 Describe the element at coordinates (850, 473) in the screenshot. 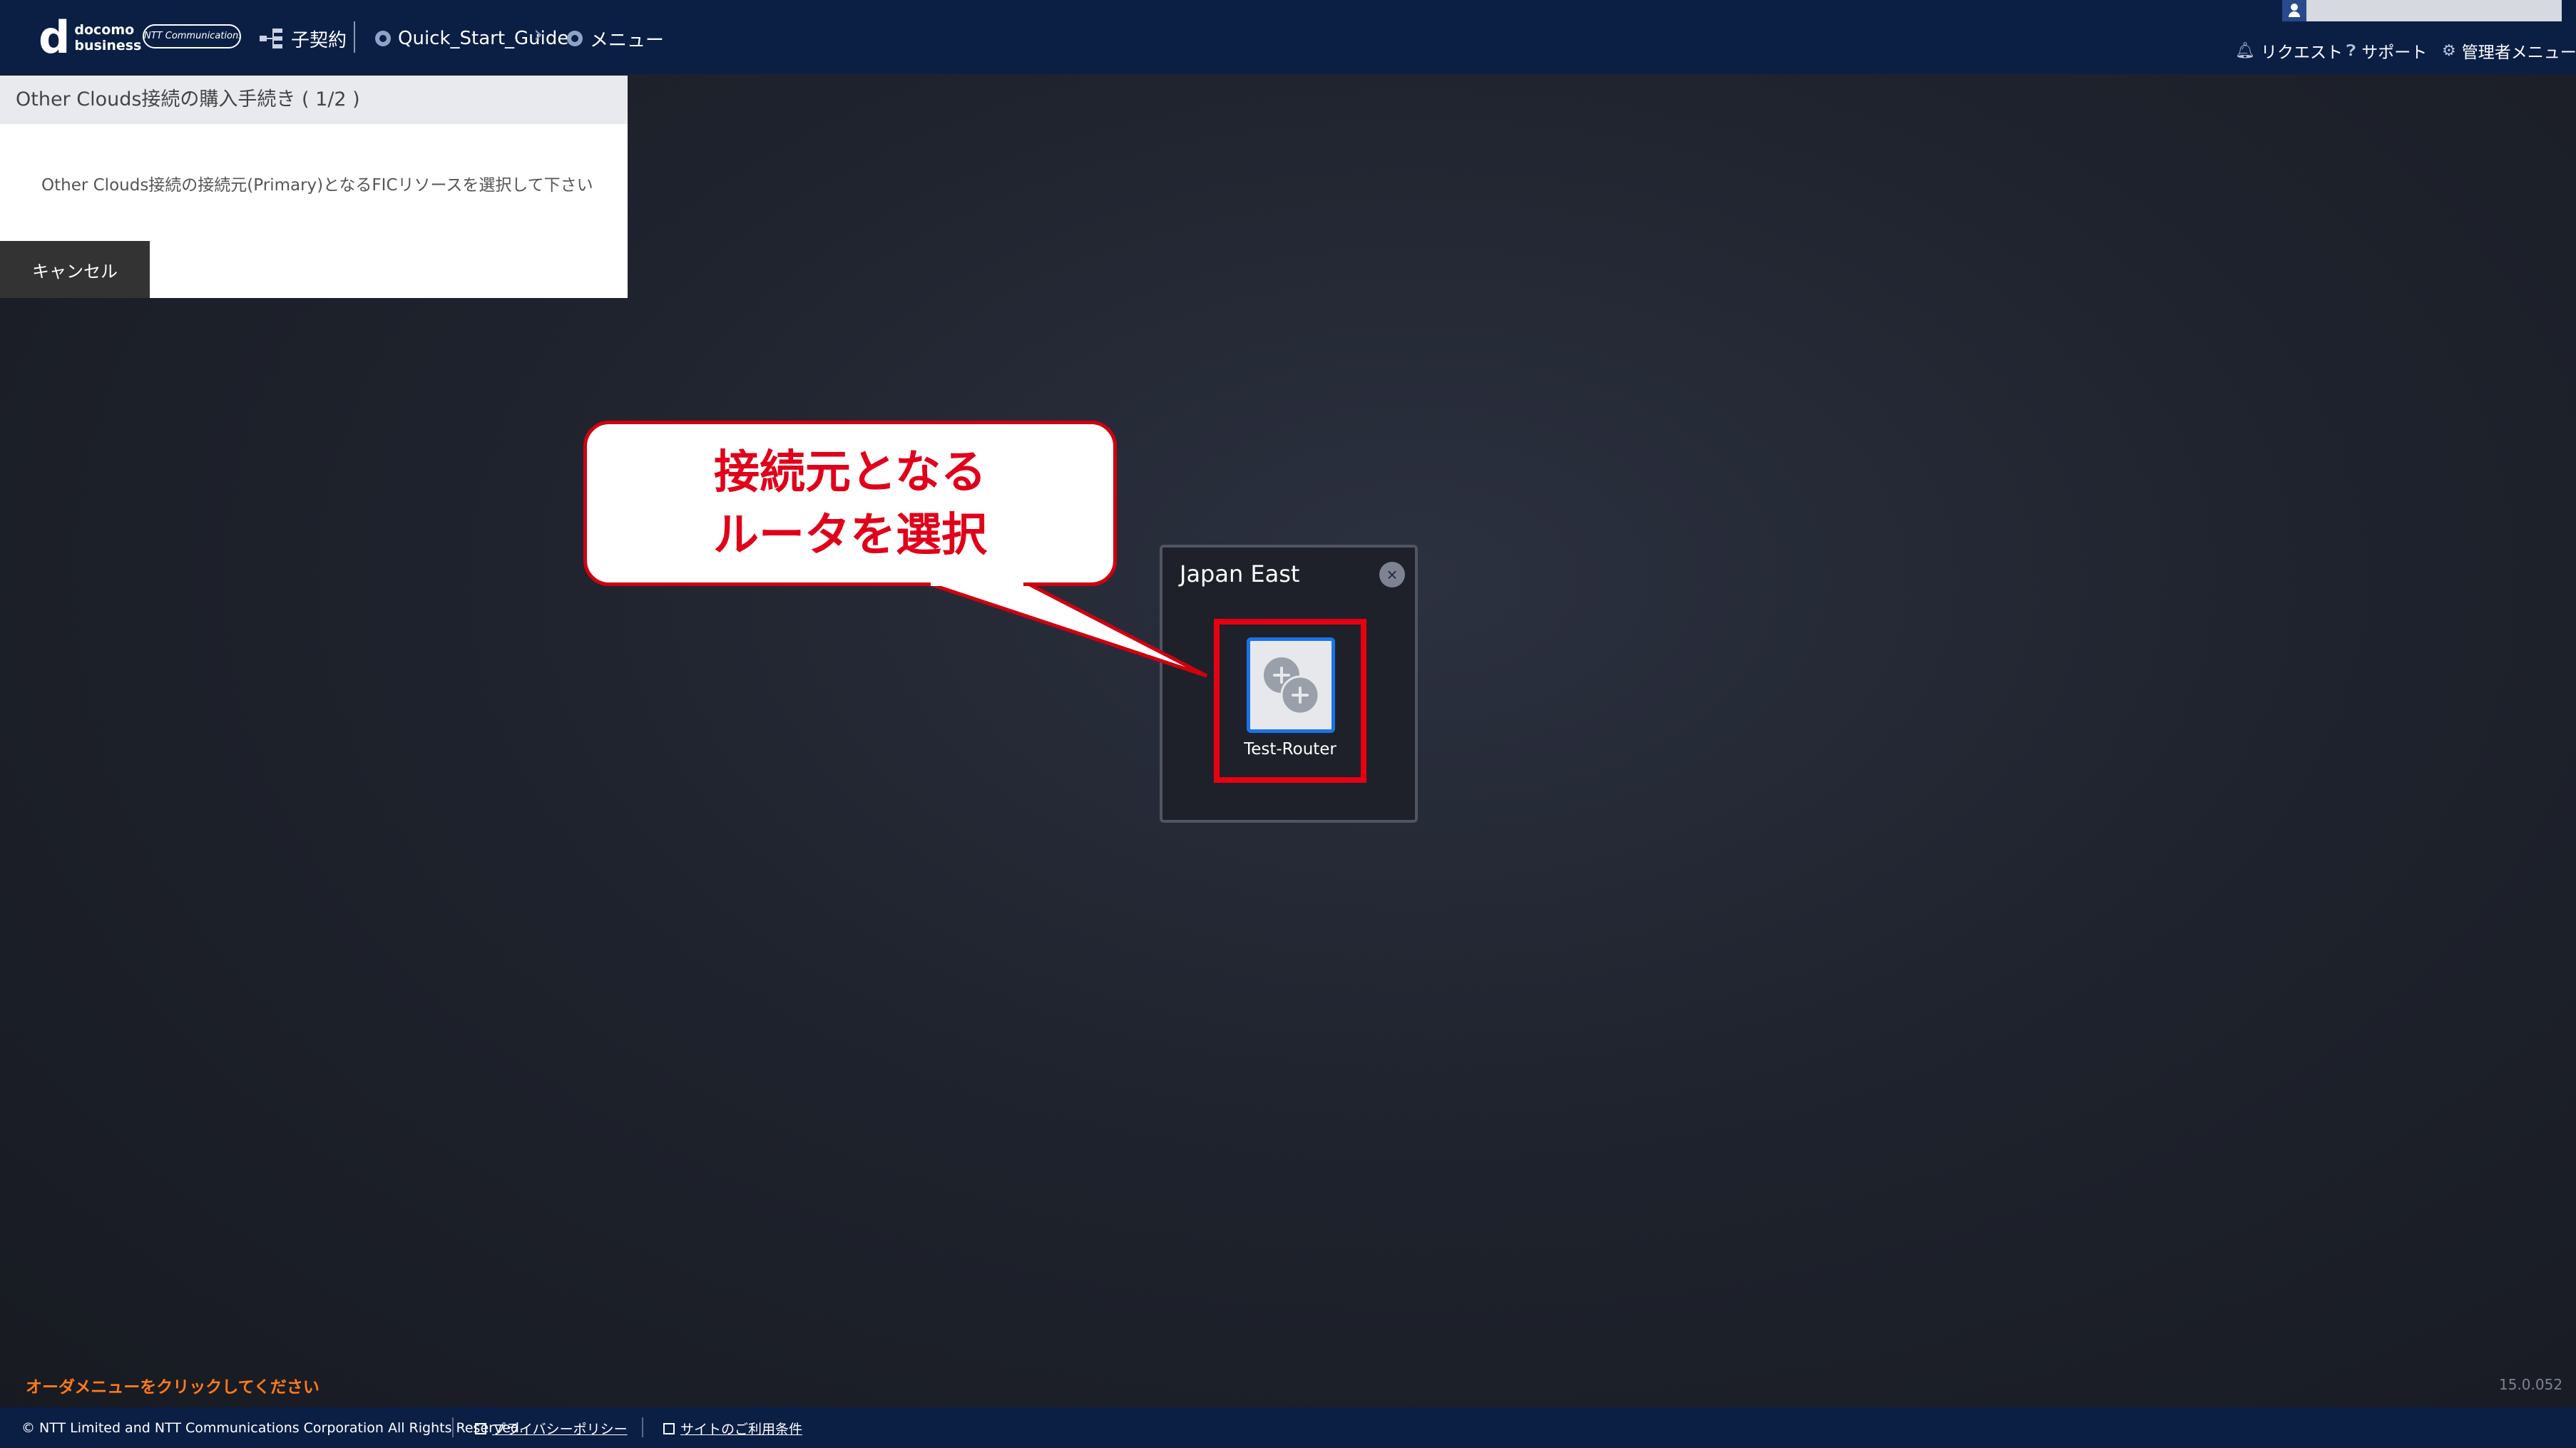

I see `callout-line-1: 接続元となる` at that location.